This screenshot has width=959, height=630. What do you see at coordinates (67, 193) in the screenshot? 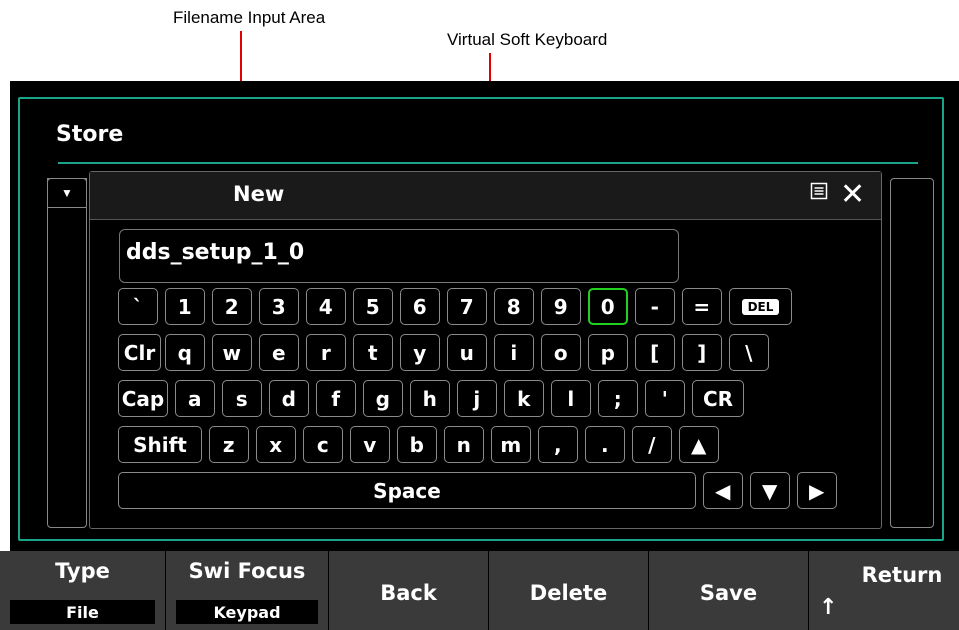
I see `chevron-down-icon: ▼` at bounding box center [67, 193].